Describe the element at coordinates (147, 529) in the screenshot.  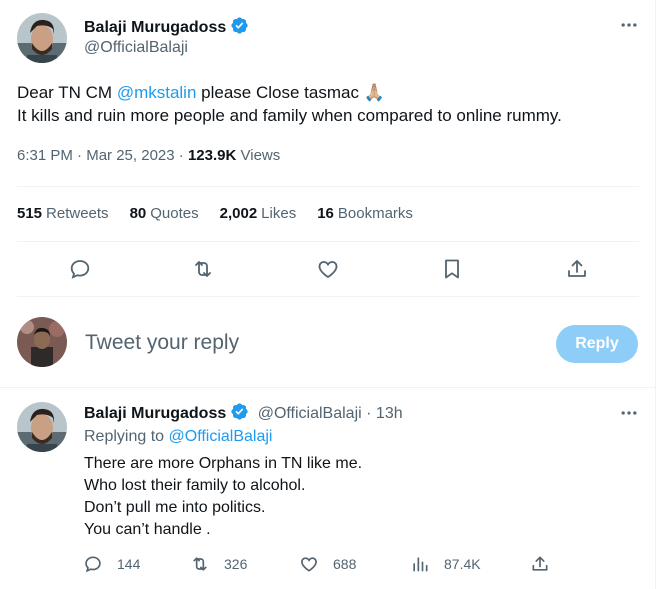
I see `reply-line: You can’t handle .` at that location.